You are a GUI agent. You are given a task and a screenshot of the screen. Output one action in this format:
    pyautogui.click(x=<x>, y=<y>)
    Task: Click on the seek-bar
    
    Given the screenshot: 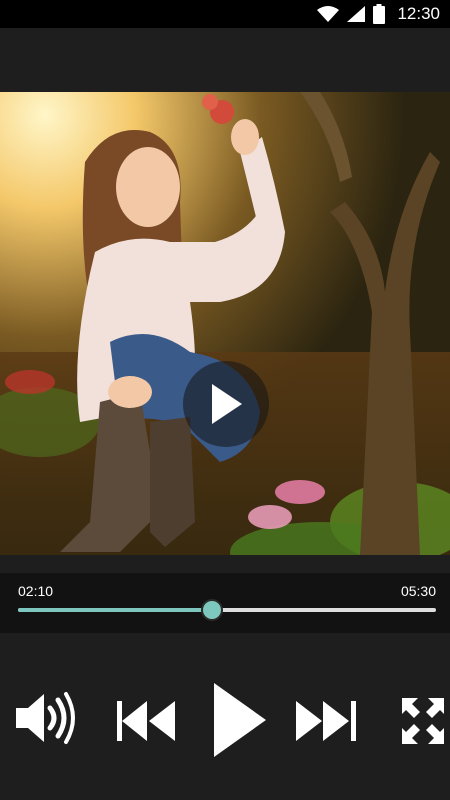 What is the action you would take?
    pyautogui.click(x=227, y=610)
    